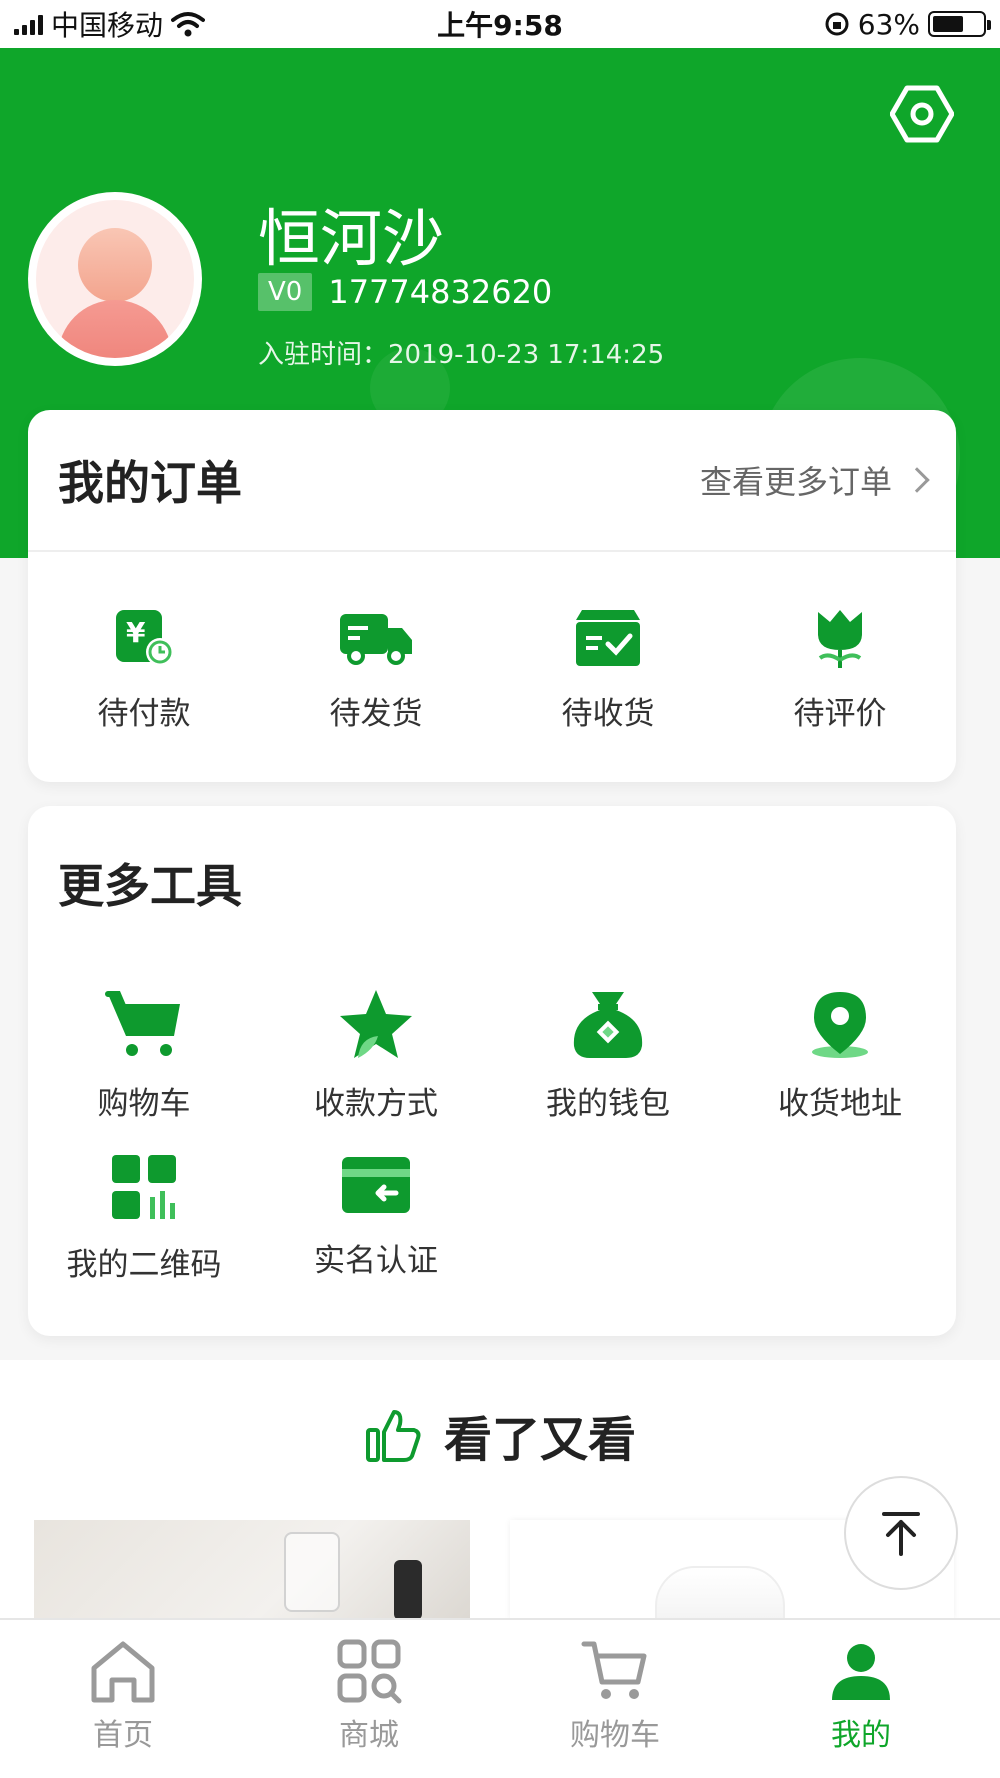 This screenshot has width=1000, height=1778. Describe the element at coordinates (150, 886) in the screenshot. I see `tools-title: 更多工具` at that location.